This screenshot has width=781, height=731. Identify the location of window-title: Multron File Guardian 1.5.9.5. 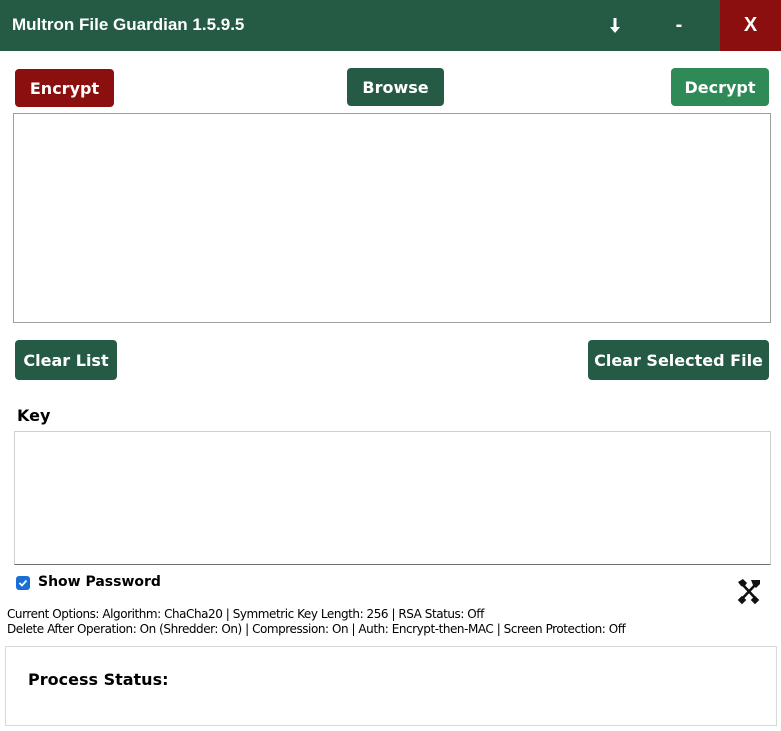
(128, 24).